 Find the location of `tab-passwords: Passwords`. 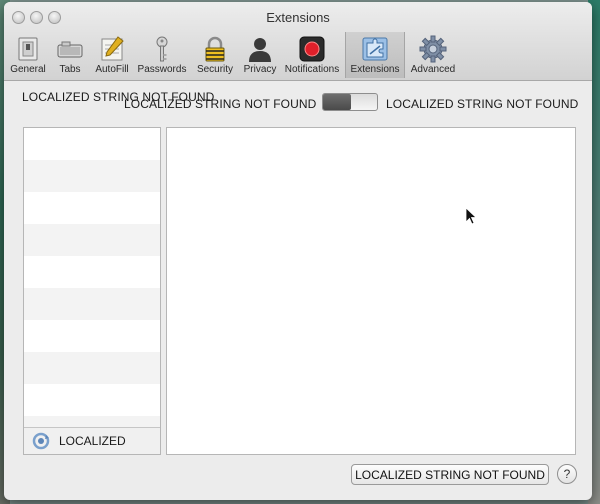

tab-passwords: Passwords is located at coordinates (162, 55).